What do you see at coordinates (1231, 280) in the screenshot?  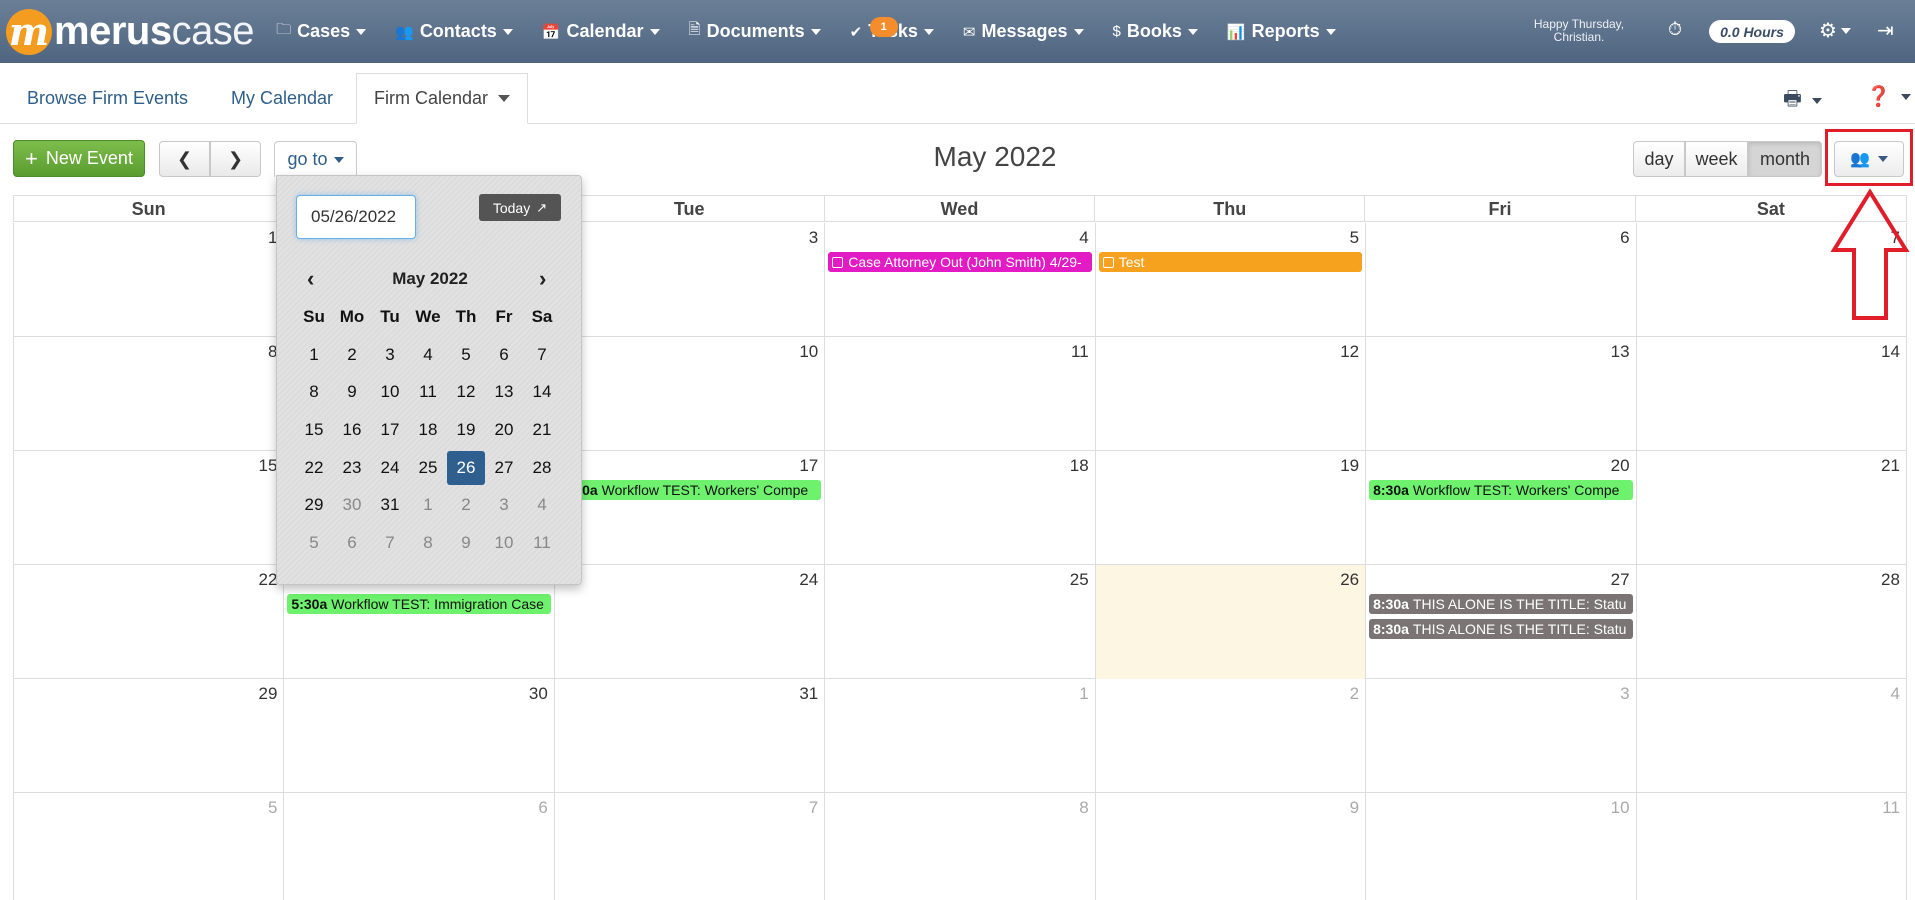 I see `calendar-day: 5 Test` at bounding box center [1231, 280].